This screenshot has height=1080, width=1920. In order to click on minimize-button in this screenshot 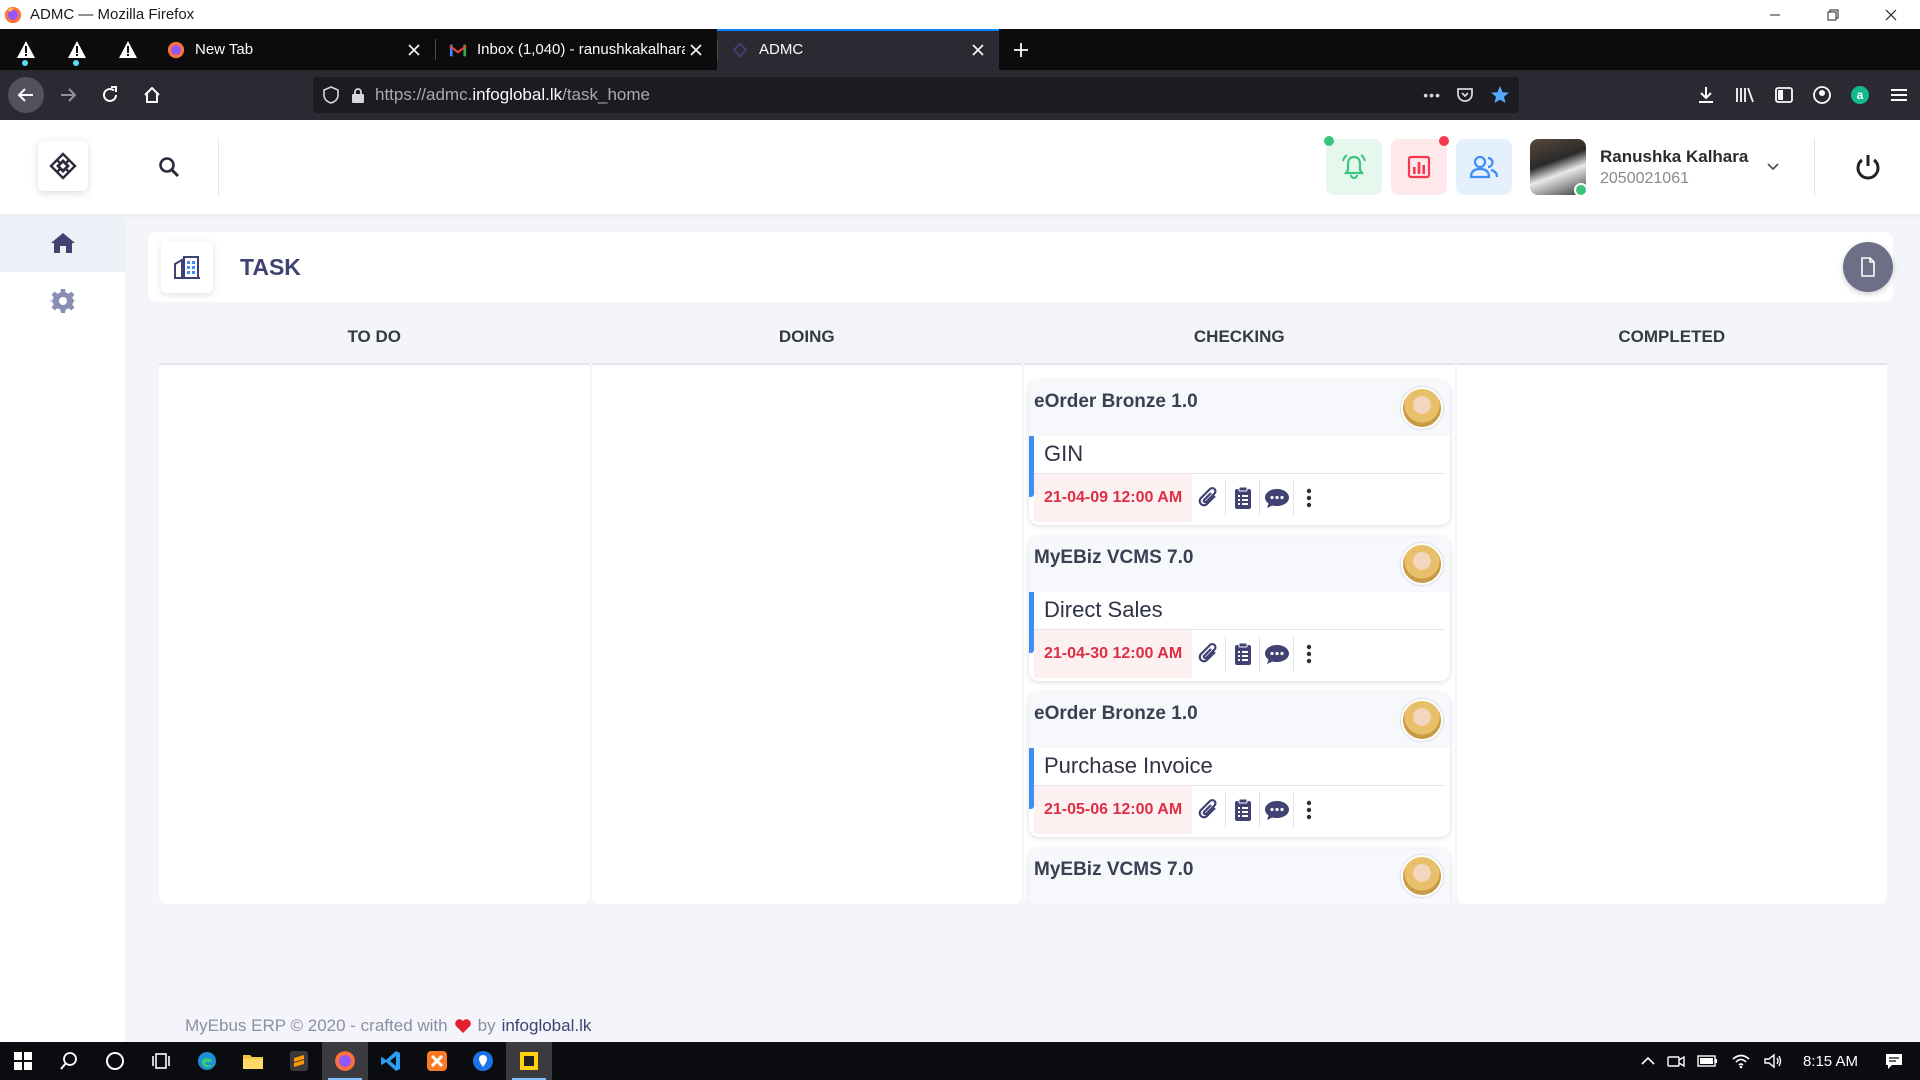, I will do `click(1775, 14)`.